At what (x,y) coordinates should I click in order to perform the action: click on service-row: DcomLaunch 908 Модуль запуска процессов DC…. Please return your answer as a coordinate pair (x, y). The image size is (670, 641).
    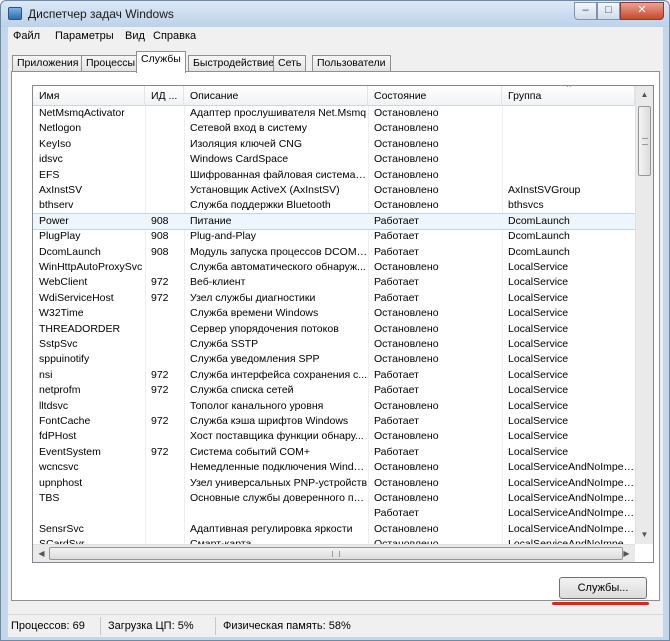
    Looking at the image, I should click on (334, 252).